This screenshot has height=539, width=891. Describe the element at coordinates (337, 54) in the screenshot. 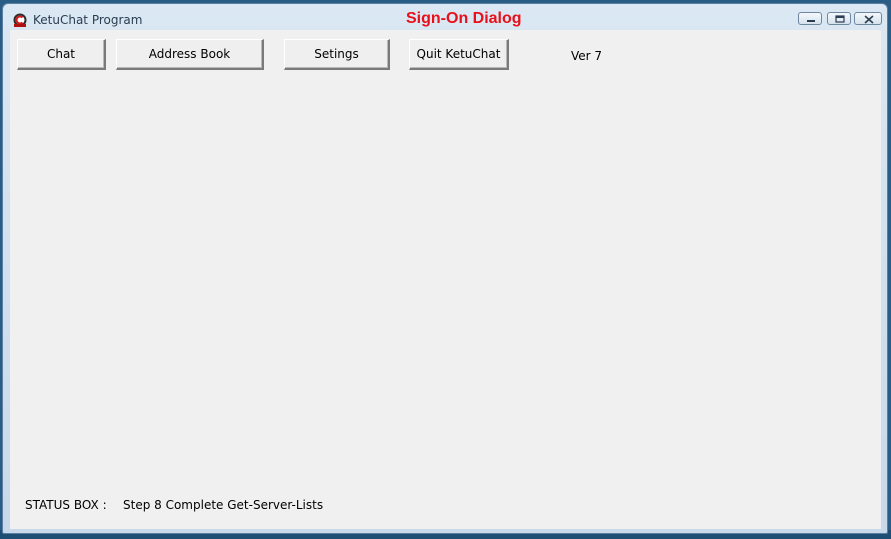

I see `settings-button: Setings` at that location.